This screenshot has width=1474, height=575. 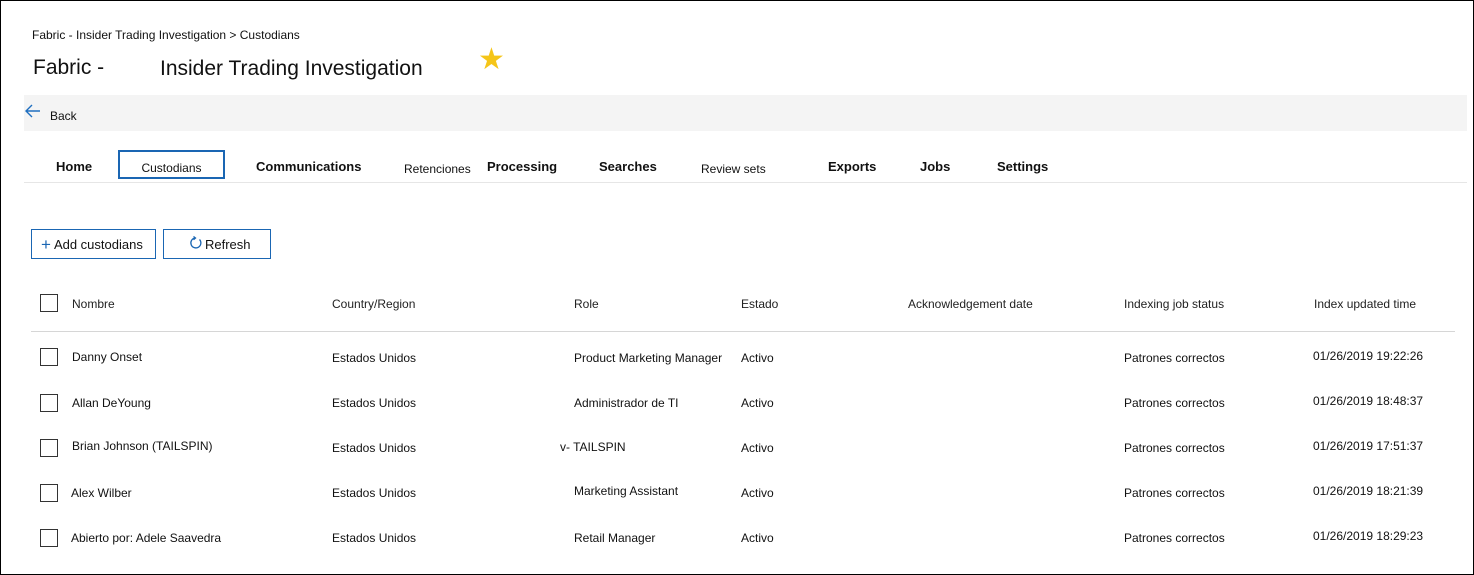 What do you see at coordinates (935, 166) in the screenshot?
I see `tab-jobs: Jobs` at bounding box center [935, 166].